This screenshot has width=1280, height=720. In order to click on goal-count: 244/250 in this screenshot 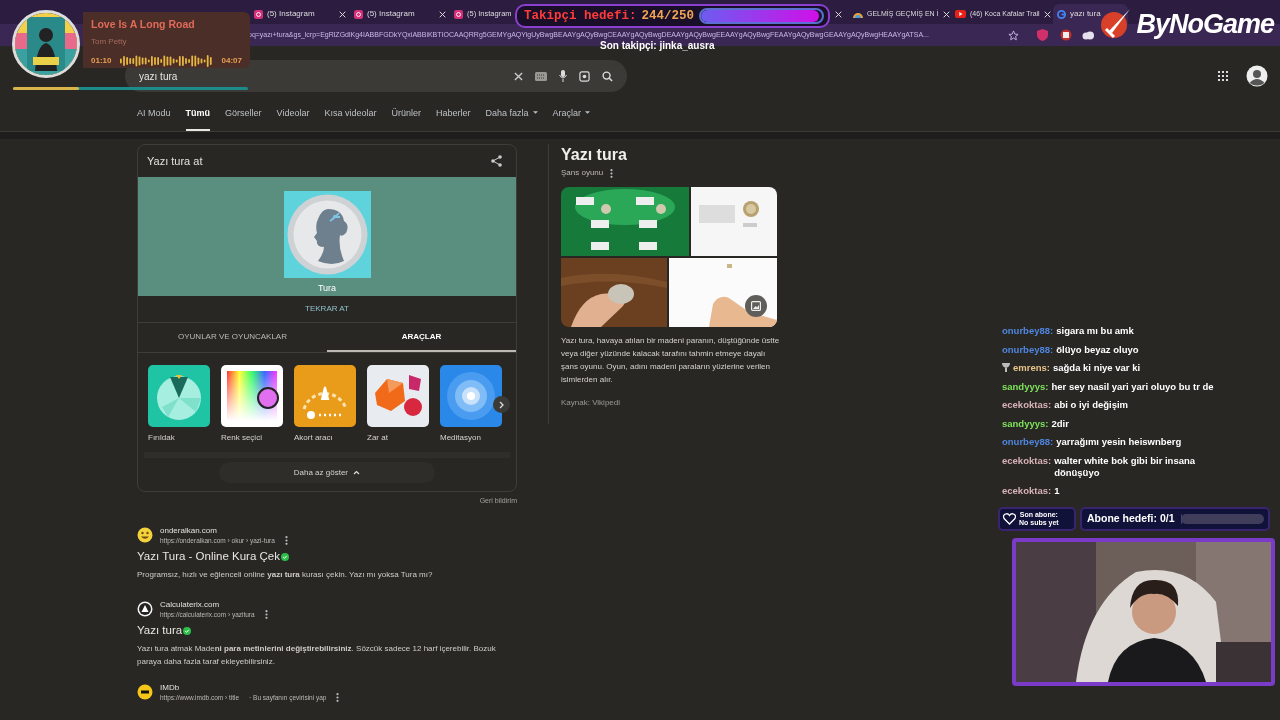, I will do `click(668, 16)`.